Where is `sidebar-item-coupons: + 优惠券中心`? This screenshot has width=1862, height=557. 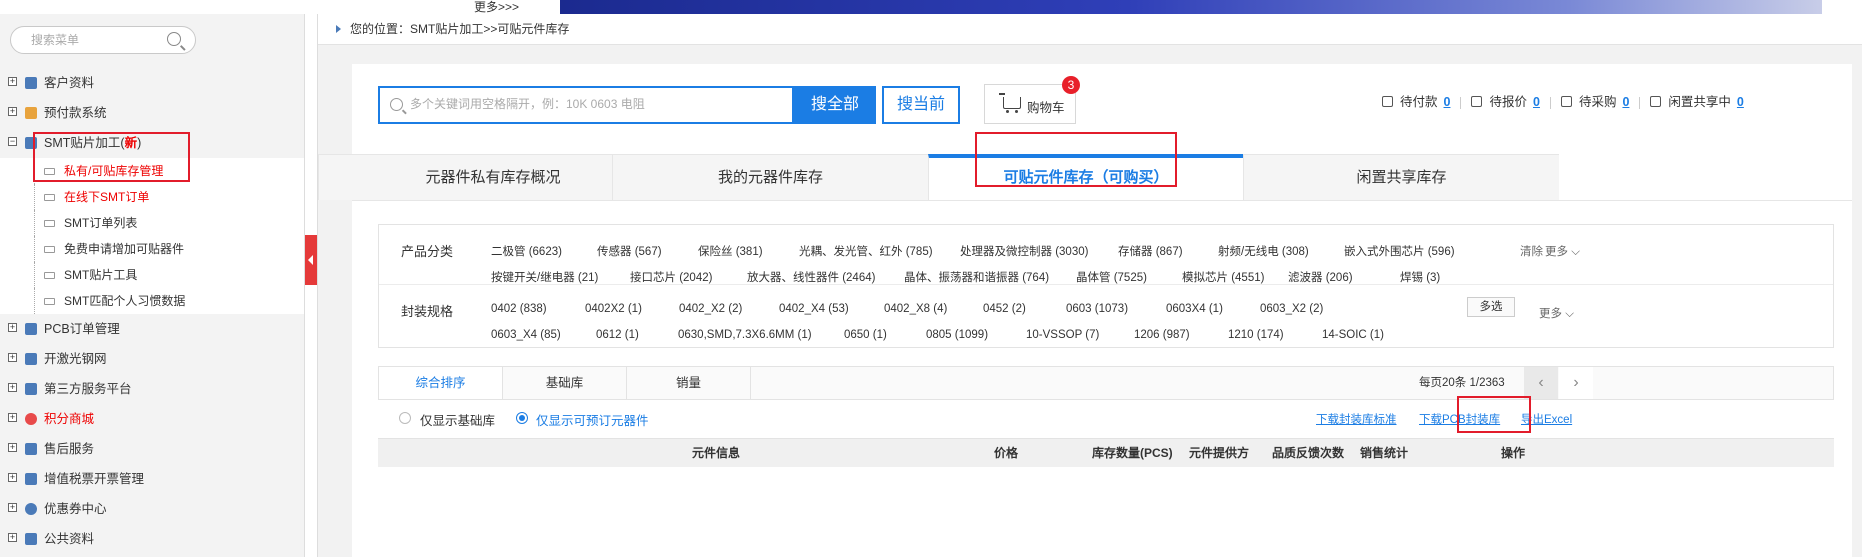 sidebar-item-coupons: + 优惠券中心 is located at coordinates (152, 509).